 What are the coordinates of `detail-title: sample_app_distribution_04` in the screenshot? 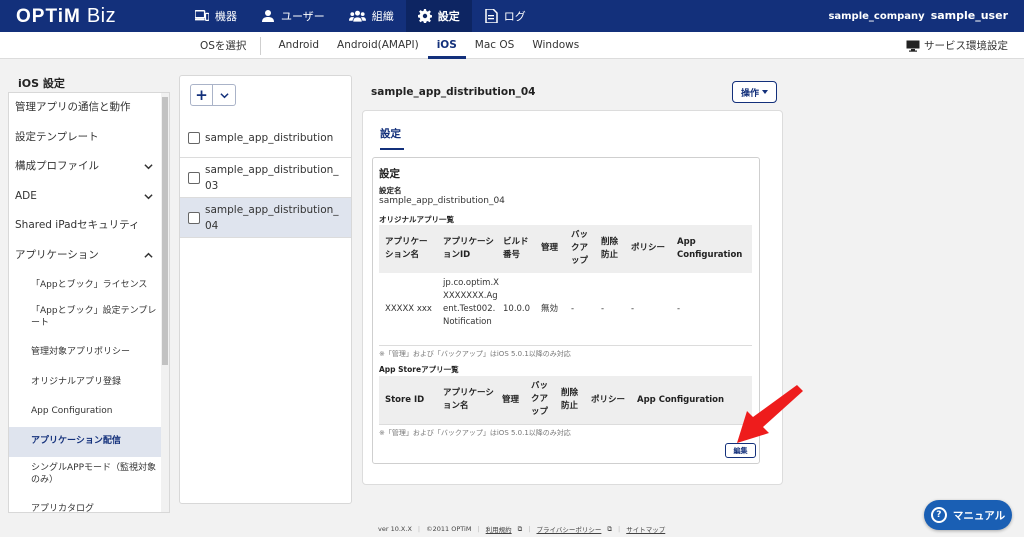 It's located at (453, 92).